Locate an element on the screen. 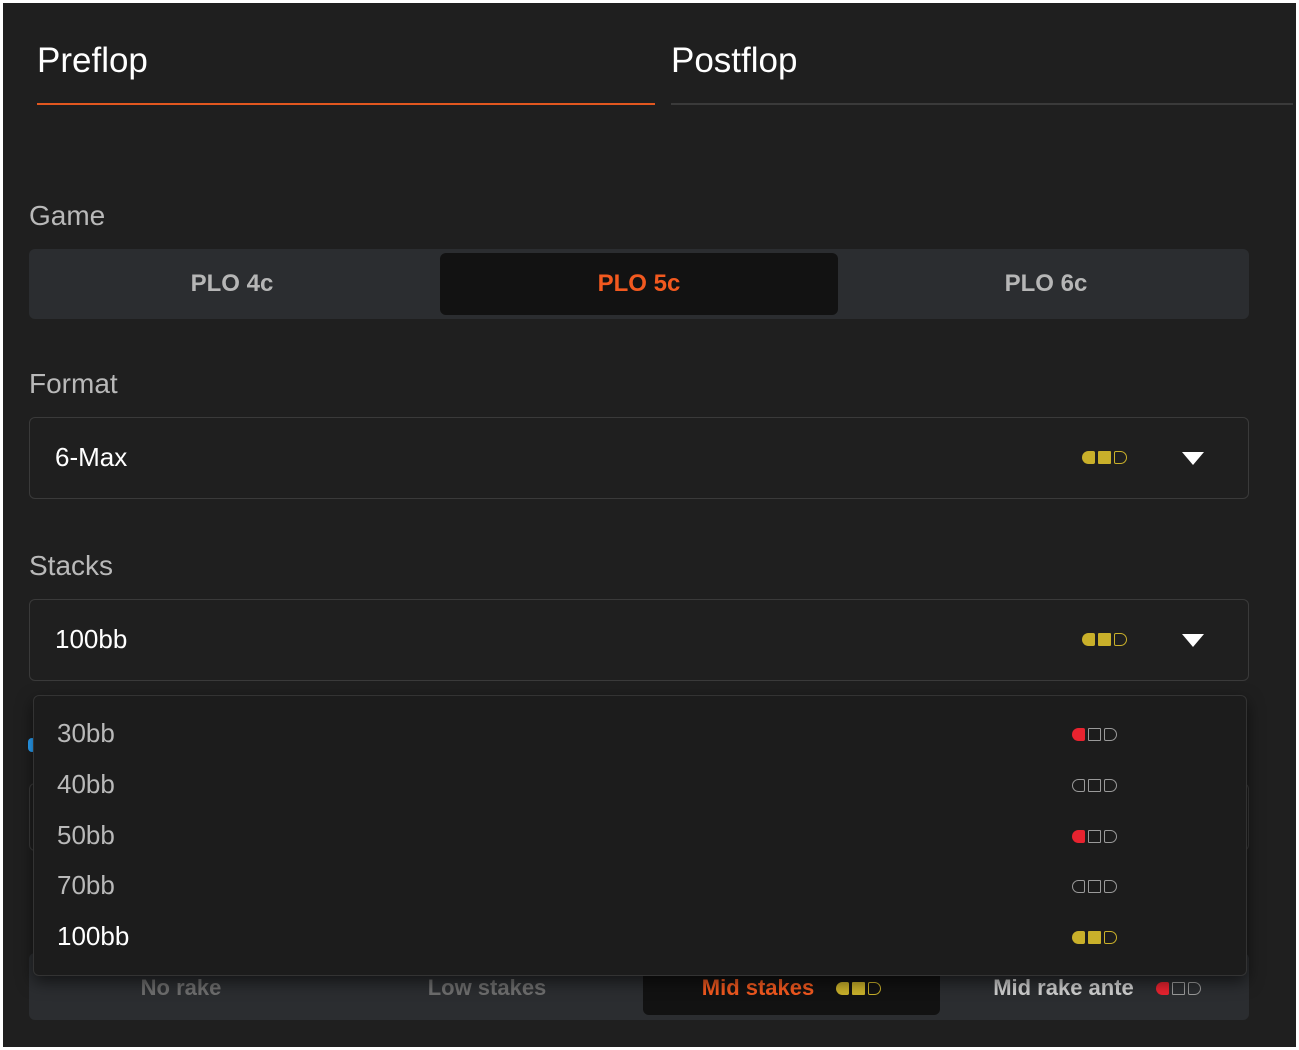 Image resolution: width=1299 pixels, height=1050 pixels. game-option-plo-6c: PLO 6c is located at coordinates (1046, 284).